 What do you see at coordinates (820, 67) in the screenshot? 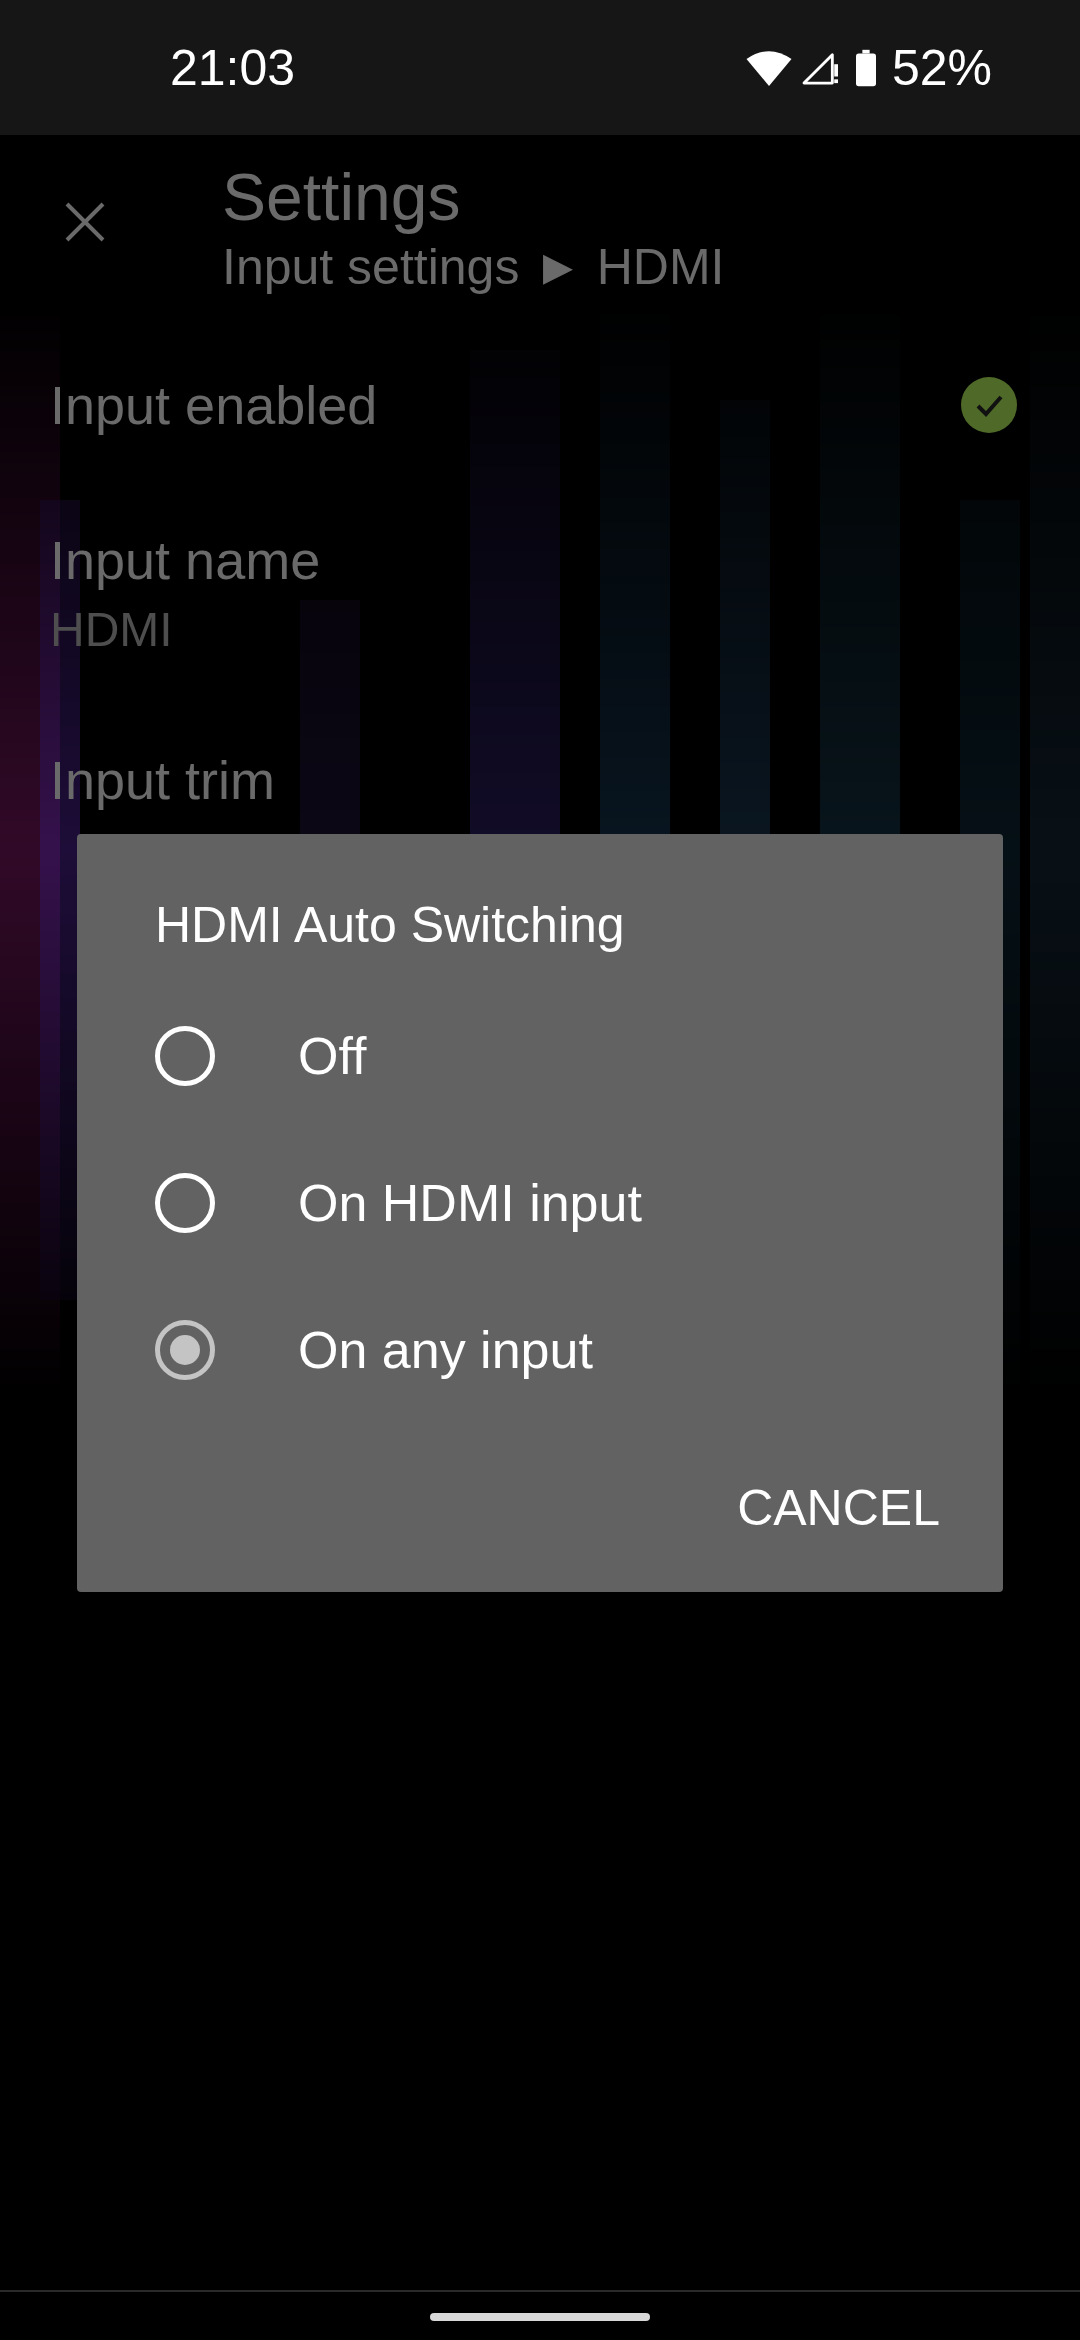
I see `signal-icon` at bounding box center [820, 67].